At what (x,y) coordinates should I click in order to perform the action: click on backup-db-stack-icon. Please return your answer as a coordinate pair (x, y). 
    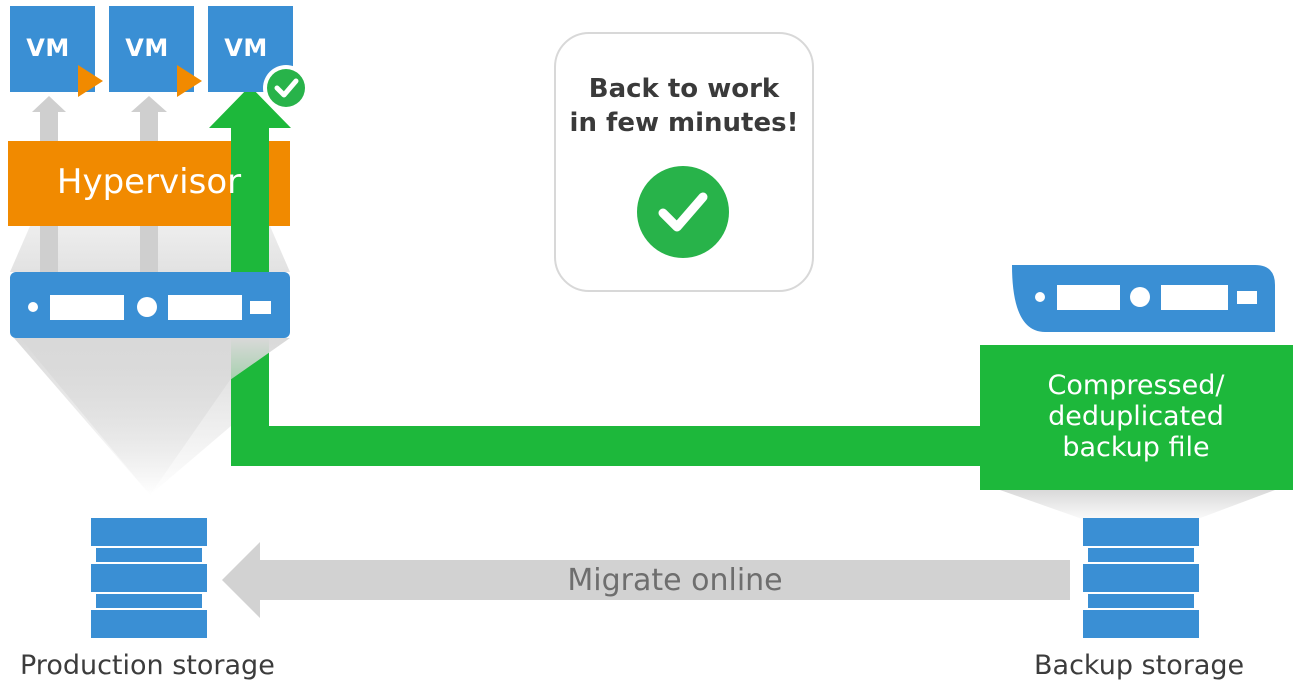
    Looking at the image, I should click on (1141, 578).